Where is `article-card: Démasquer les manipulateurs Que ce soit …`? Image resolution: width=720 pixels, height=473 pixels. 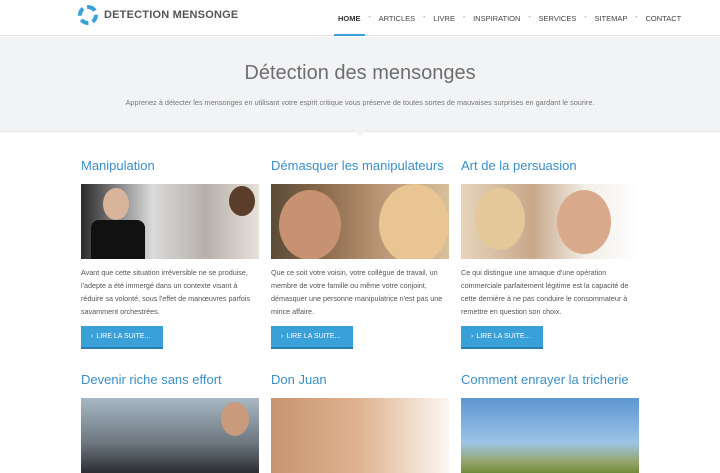
article-card: Démasquer les manipulateurs Que ce soit … is located at coordinates (361, 253).